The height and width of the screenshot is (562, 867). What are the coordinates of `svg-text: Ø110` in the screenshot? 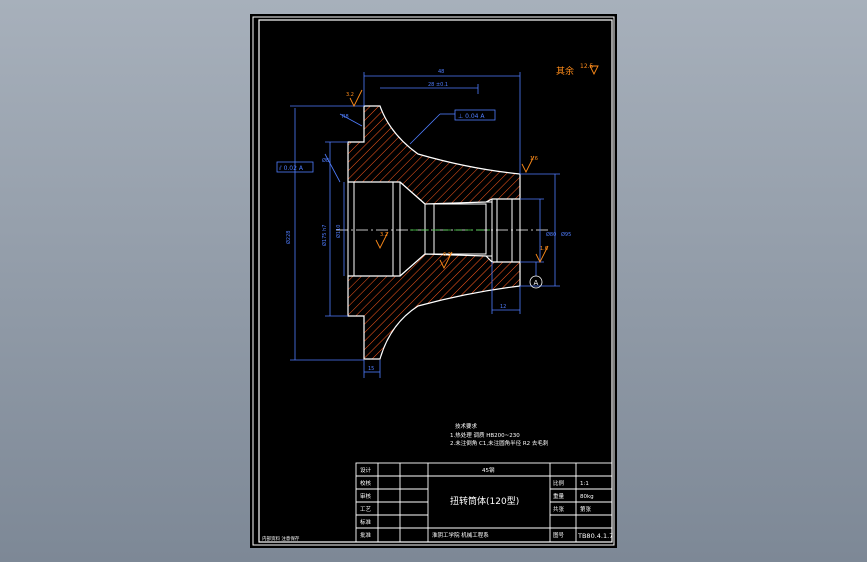 It's located at (338, 231).